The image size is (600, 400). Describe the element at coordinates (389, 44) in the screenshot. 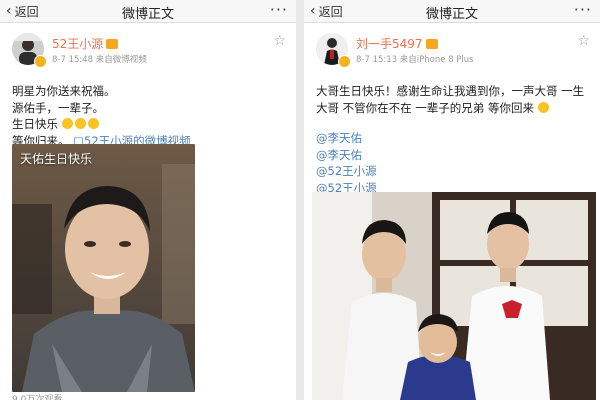

I see `username: 刘一手5497` at that location.